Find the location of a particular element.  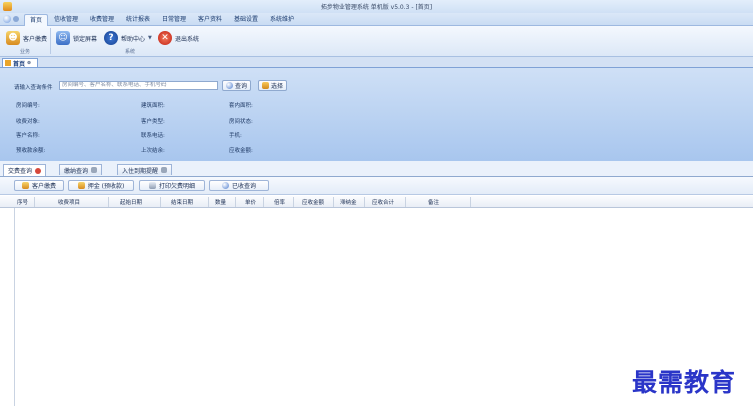

exit-system-label: 退出系统 is located at coordinates (187, 39).